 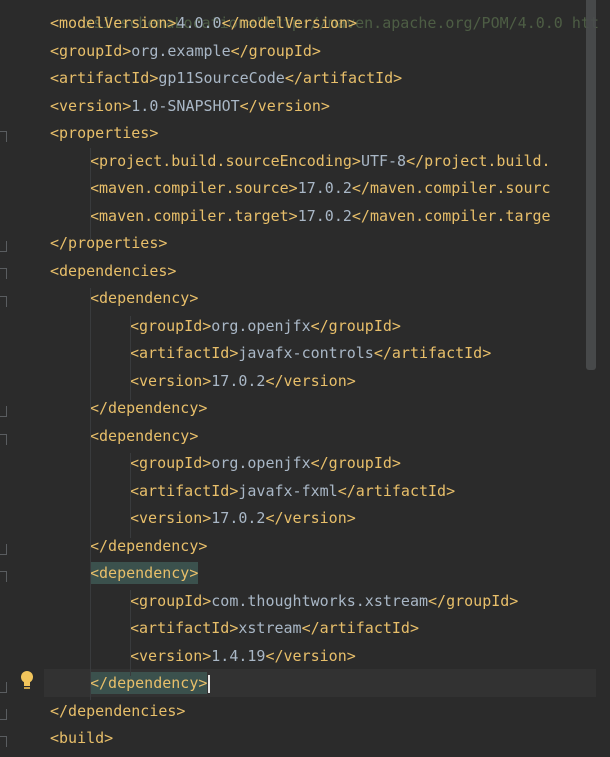 What do you see at coordinates (320, 600) in the screenshot?
I see `xml-value: com.thoughtworks.xstream` at bounding box center [320, 600].